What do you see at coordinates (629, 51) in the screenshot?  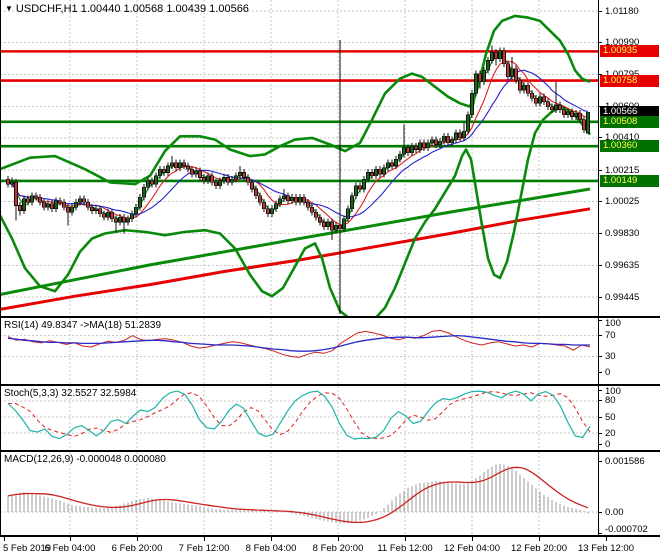 I see `price-level-badge: 1.00935` at bounding box center [629, 51].